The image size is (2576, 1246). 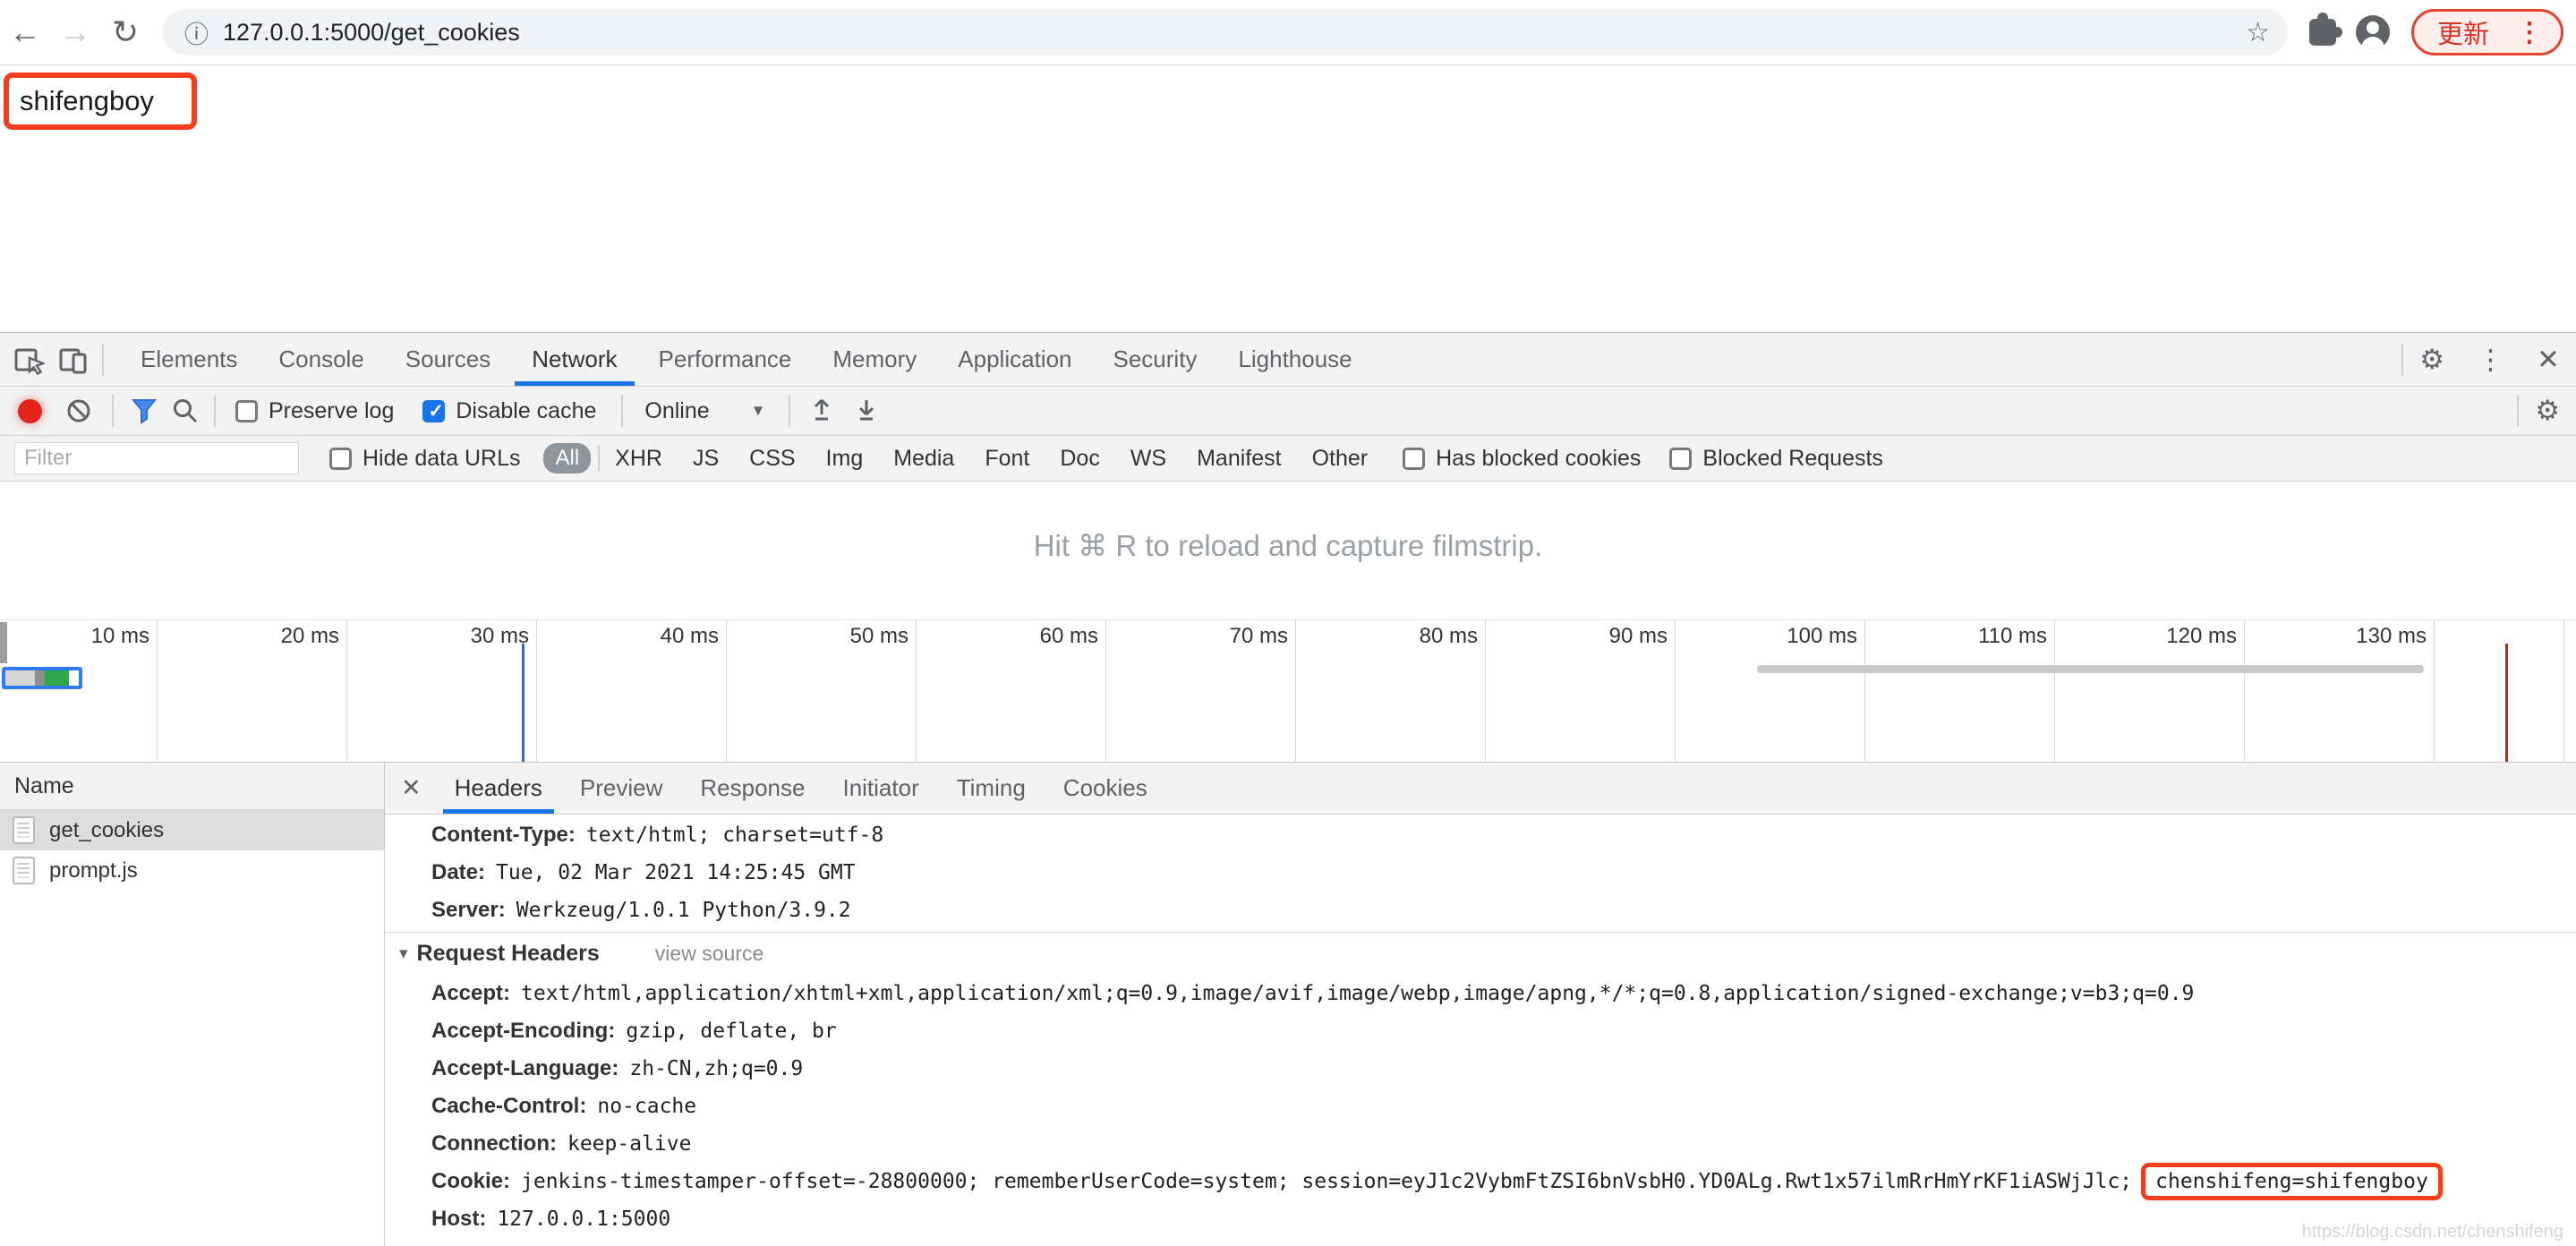 I want to click on reload-hint-text: Hit ⌘ R to reload and capture filmstrip., so click(x=1288, y=545).